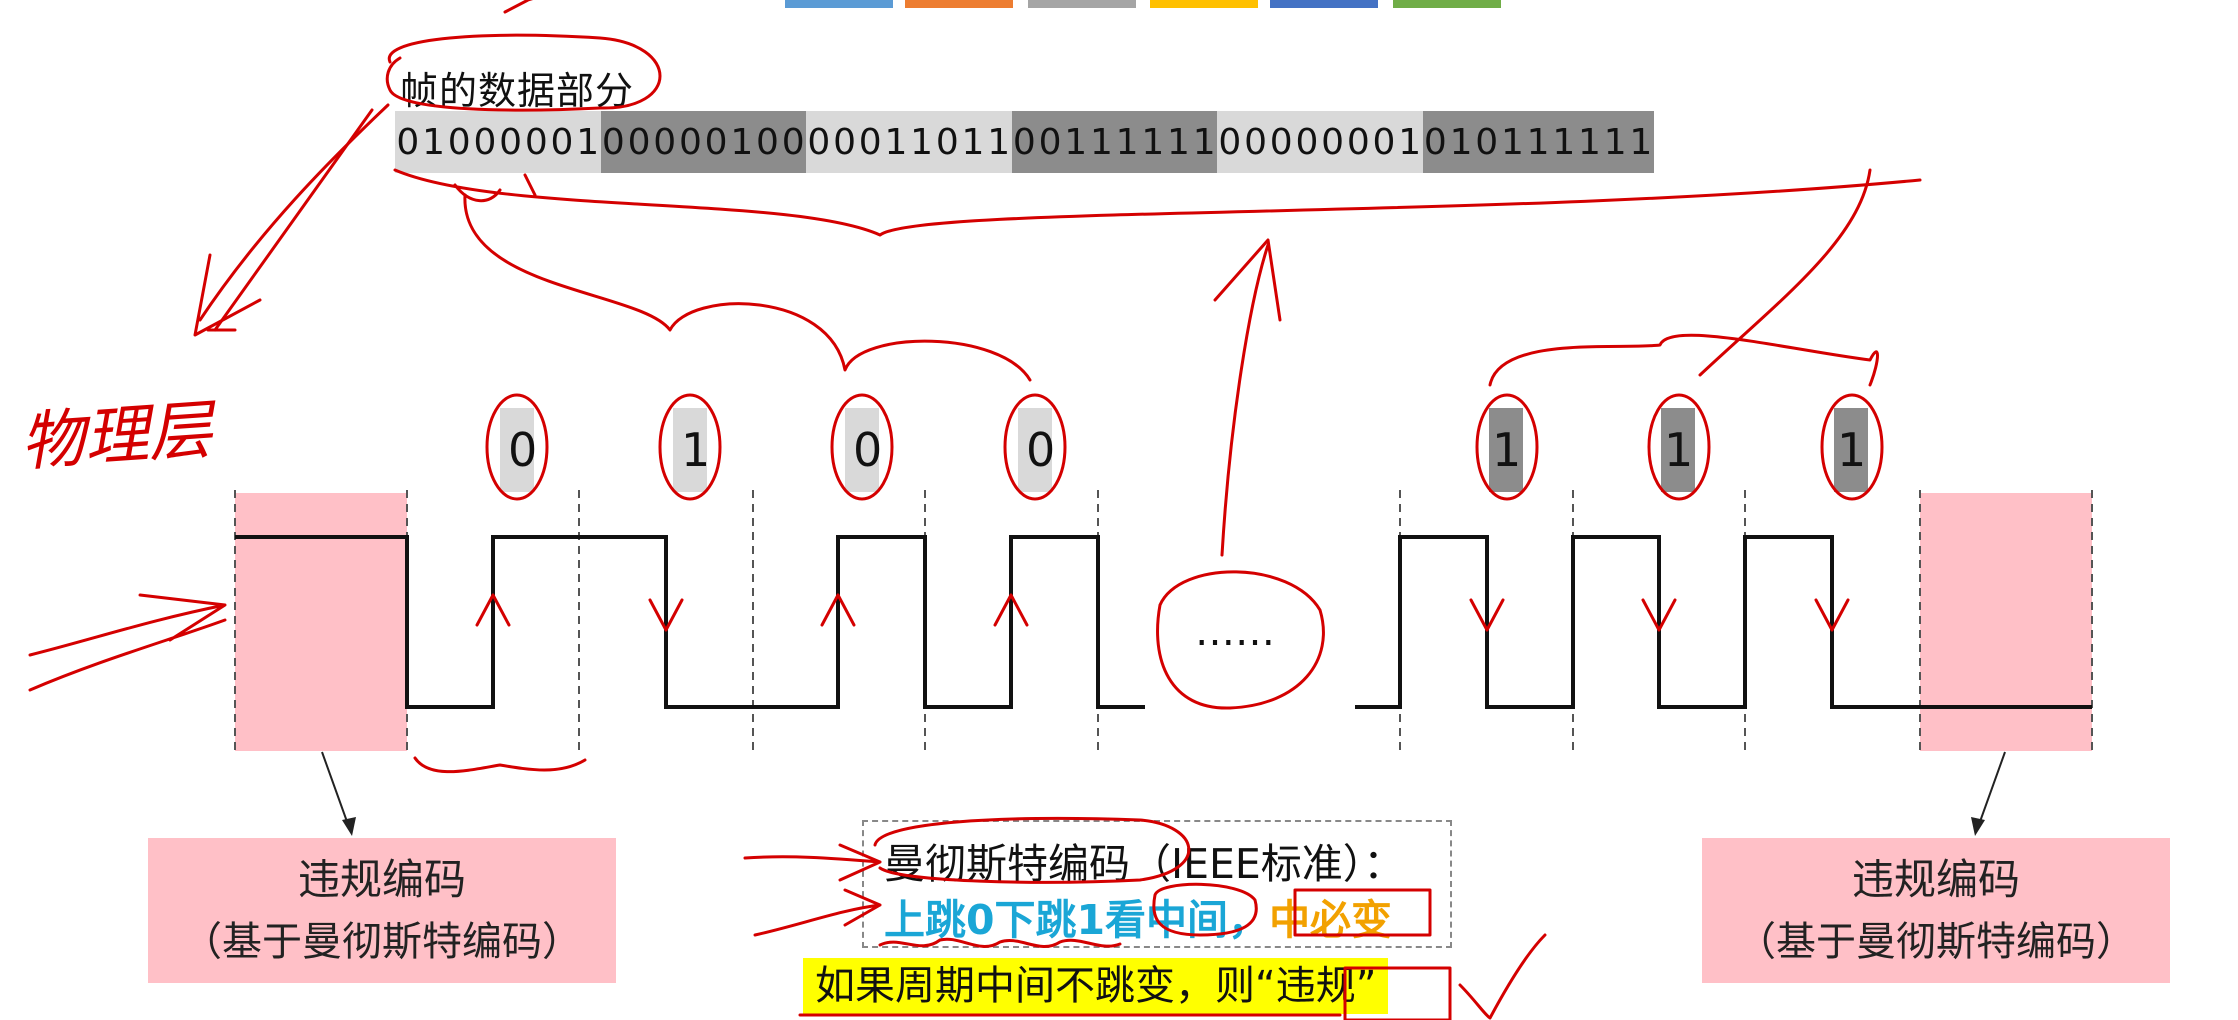  Describe the element at coordinates (1502, 976) in the screenshot. I see `annotation-check-final` at that location.